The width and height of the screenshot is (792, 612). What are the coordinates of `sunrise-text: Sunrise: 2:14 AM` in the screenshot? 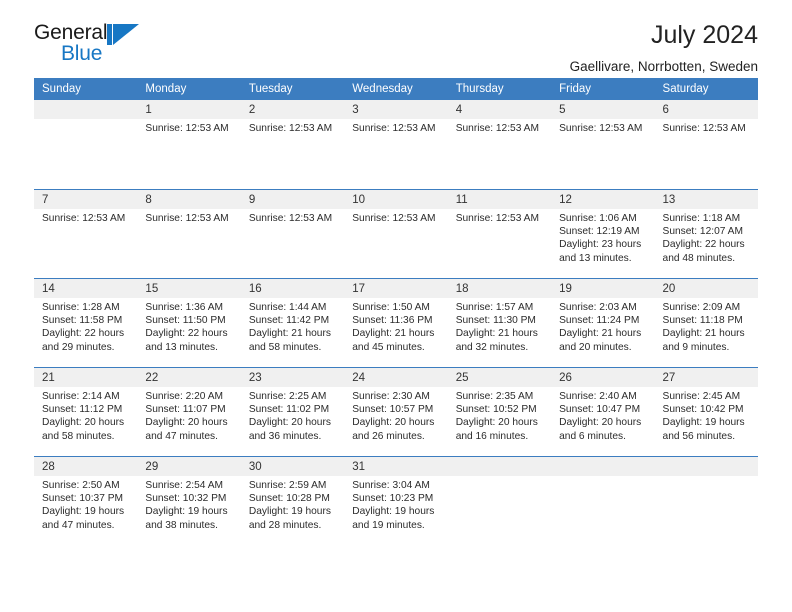 It's located at (81, 396).